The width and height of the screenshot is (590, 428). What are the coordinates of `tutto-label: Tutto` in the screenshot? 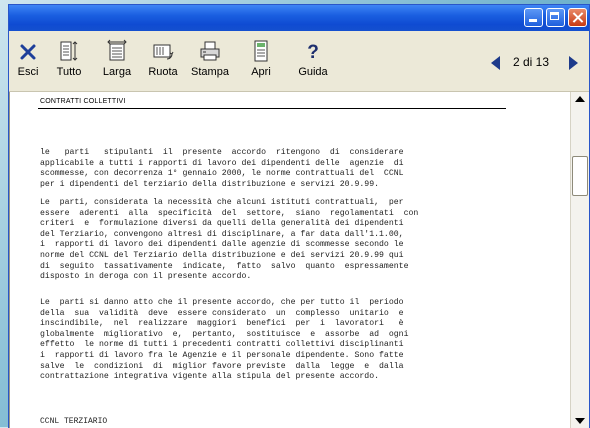 It's located at (69, 72).